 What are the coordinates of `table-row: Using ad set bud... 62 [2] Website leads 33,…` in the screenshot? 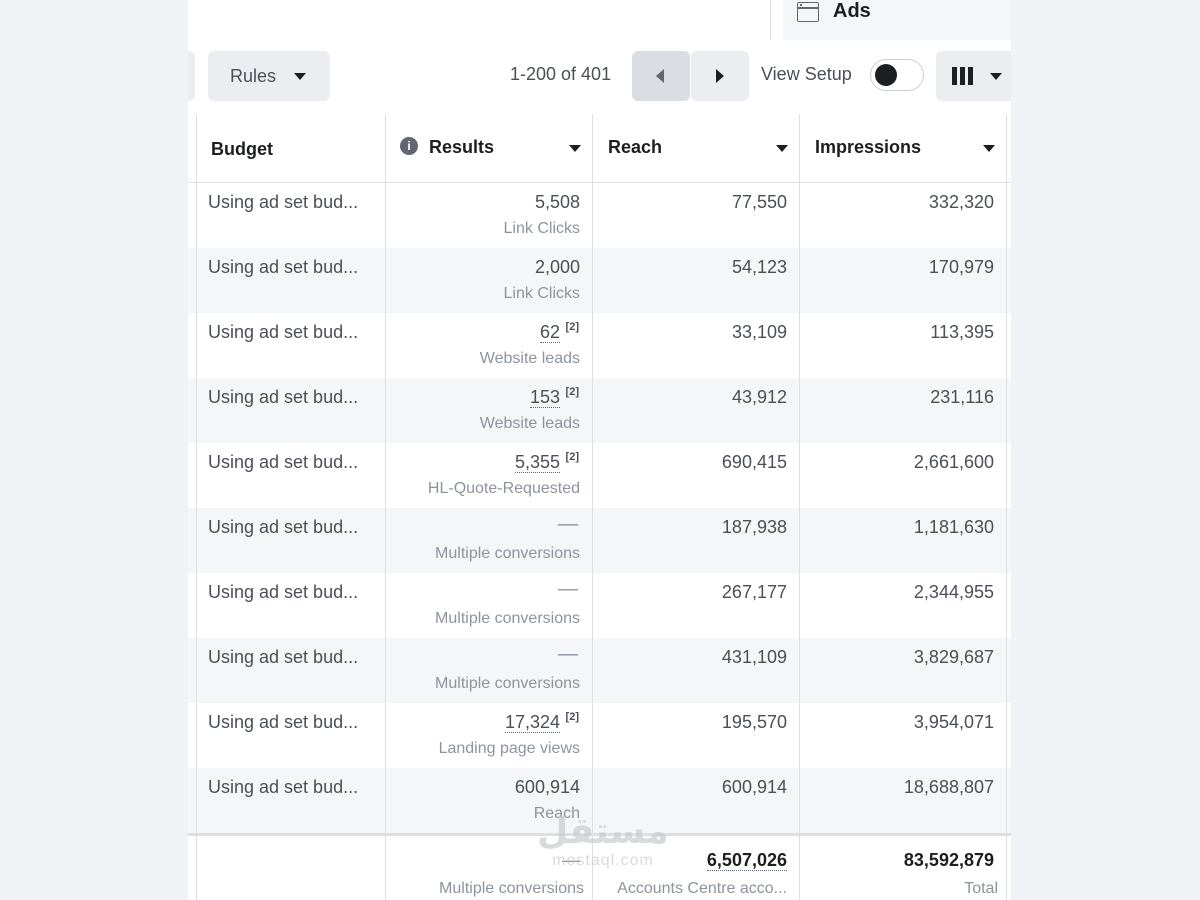 It's located at (599, 345).